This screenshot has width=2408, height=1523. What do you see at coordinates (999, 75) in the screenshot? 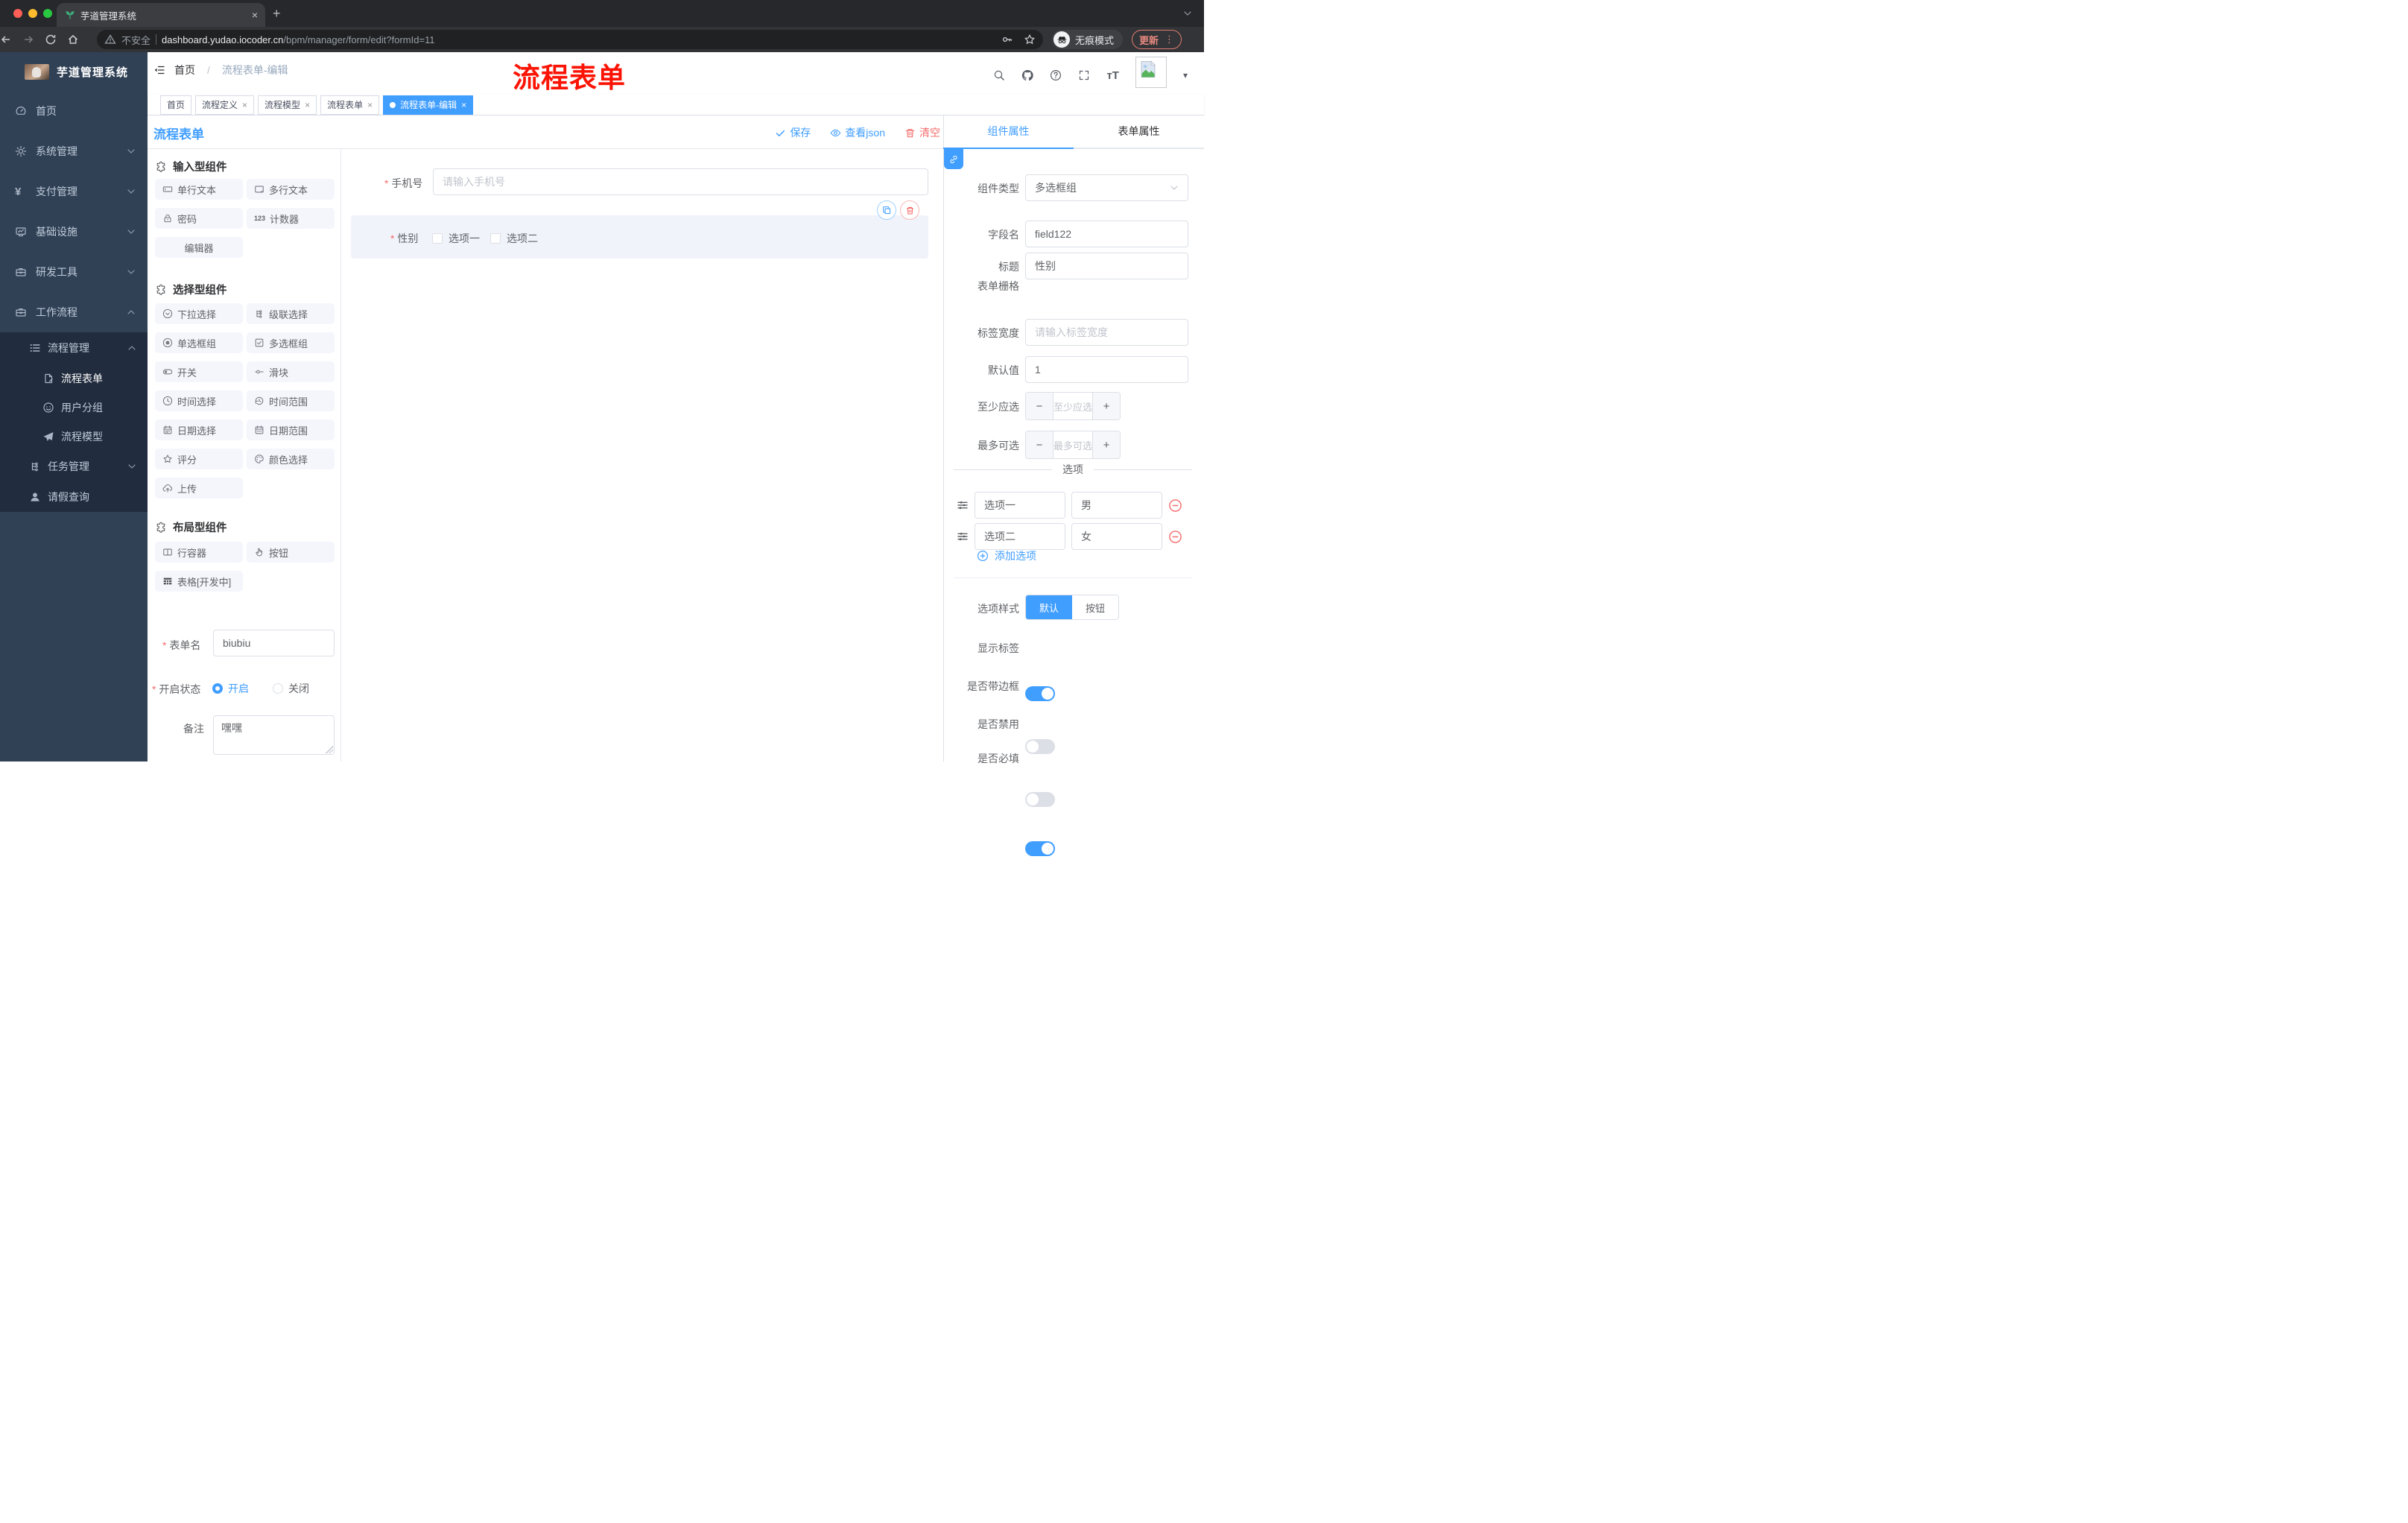
I see `search-icon` at bounding box center [999, 75].